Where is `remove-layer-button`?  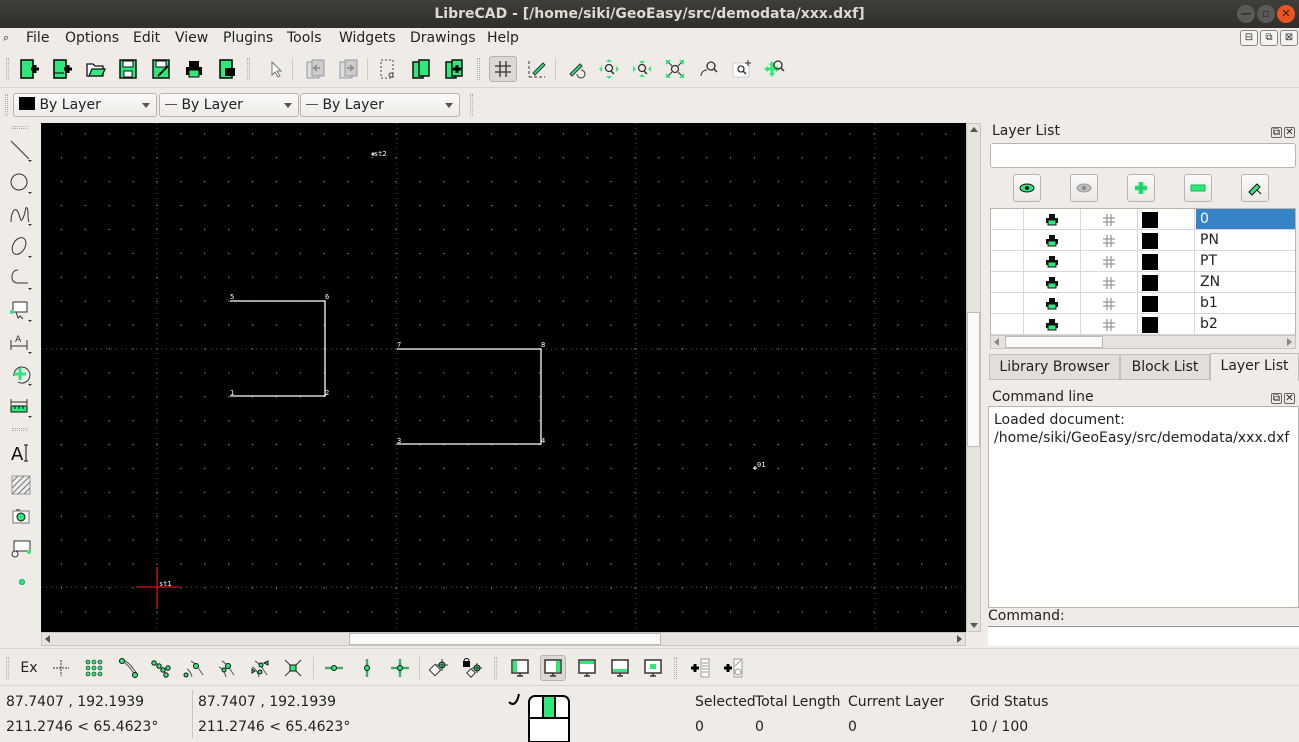 remove-layer-button is located at coordinates (1198, 188).